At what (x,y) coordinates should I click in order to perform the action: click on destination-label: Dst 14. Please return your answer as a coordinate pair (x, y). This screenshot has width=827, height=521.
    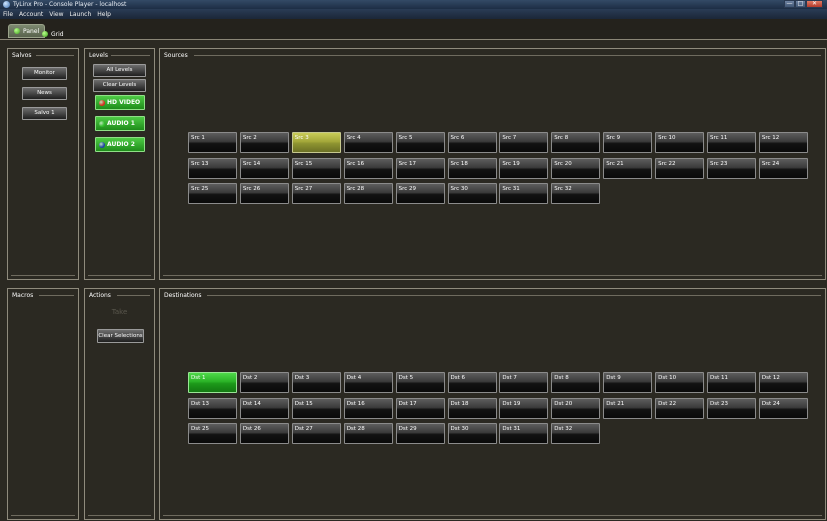
    Looking at the image, I should click on (251, 403).